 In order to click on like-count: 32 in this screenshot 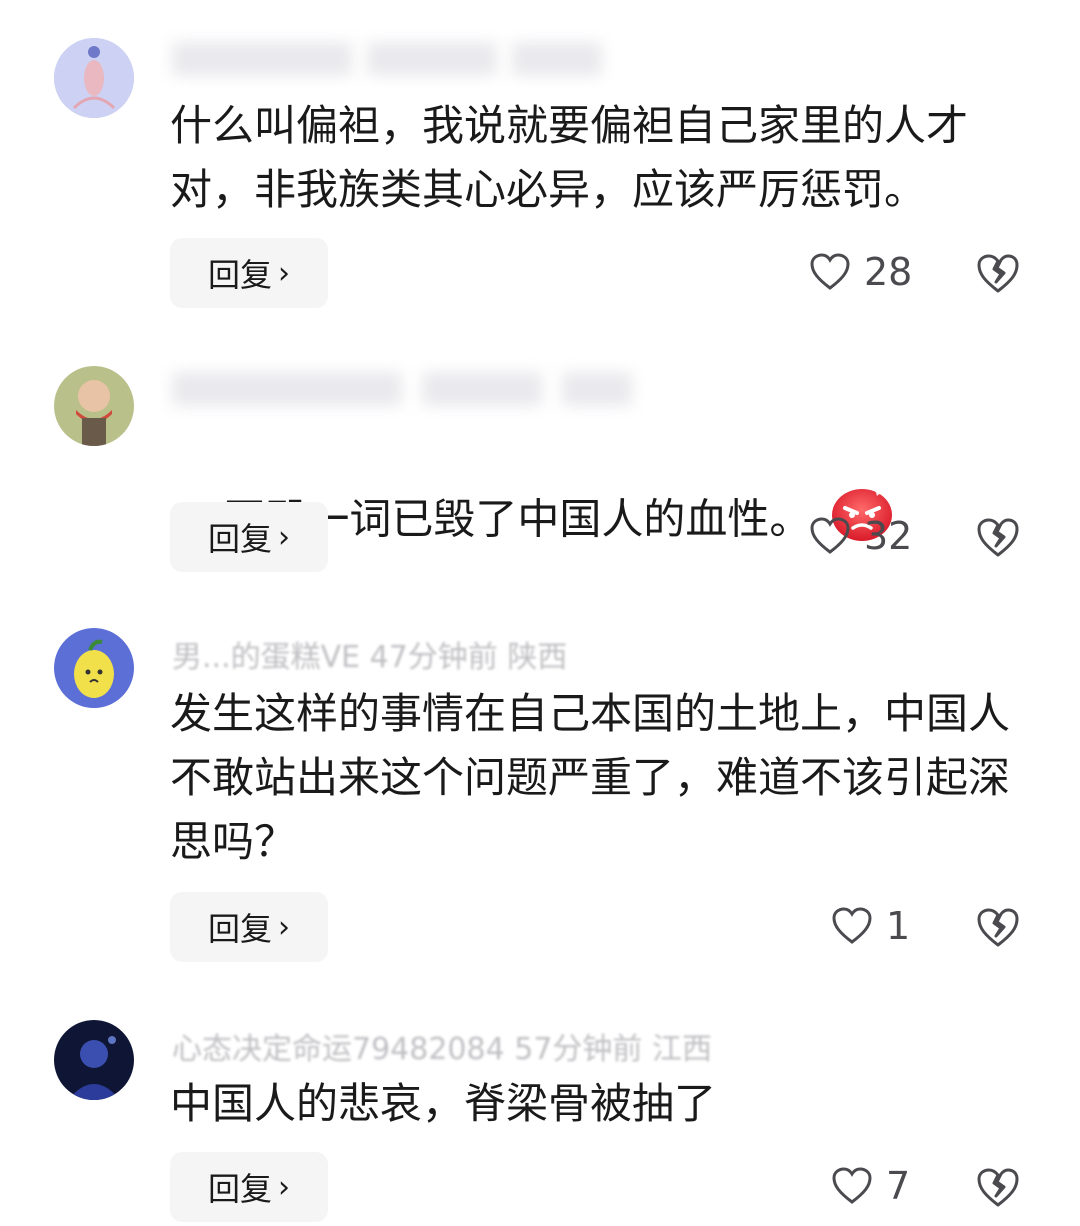, I will do `click(888, 536)`.